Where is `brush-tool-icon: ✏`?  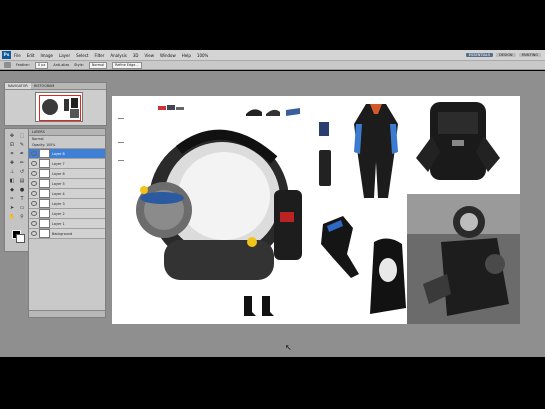 brush-tool-icon: ✏ is located at coordinates (22, 162).